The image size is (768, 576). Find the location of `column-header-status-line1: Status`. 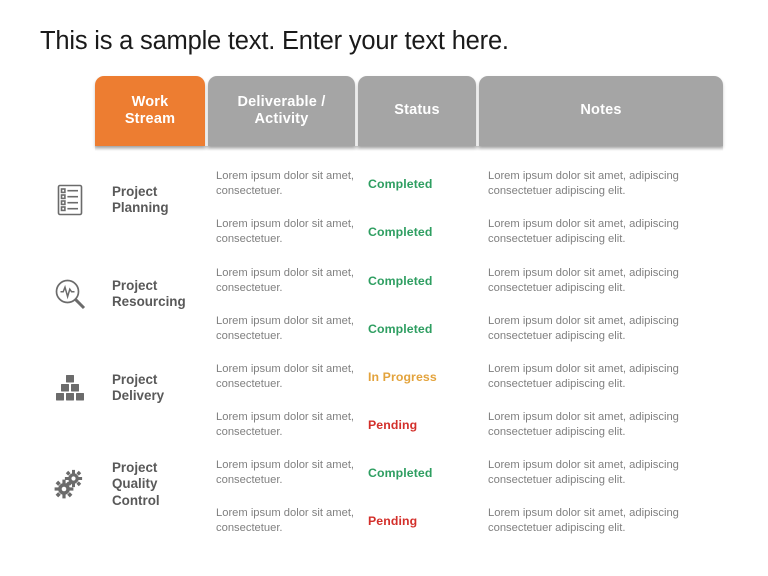

column-header-status-line1: Status is located at coordinates (417, 110).